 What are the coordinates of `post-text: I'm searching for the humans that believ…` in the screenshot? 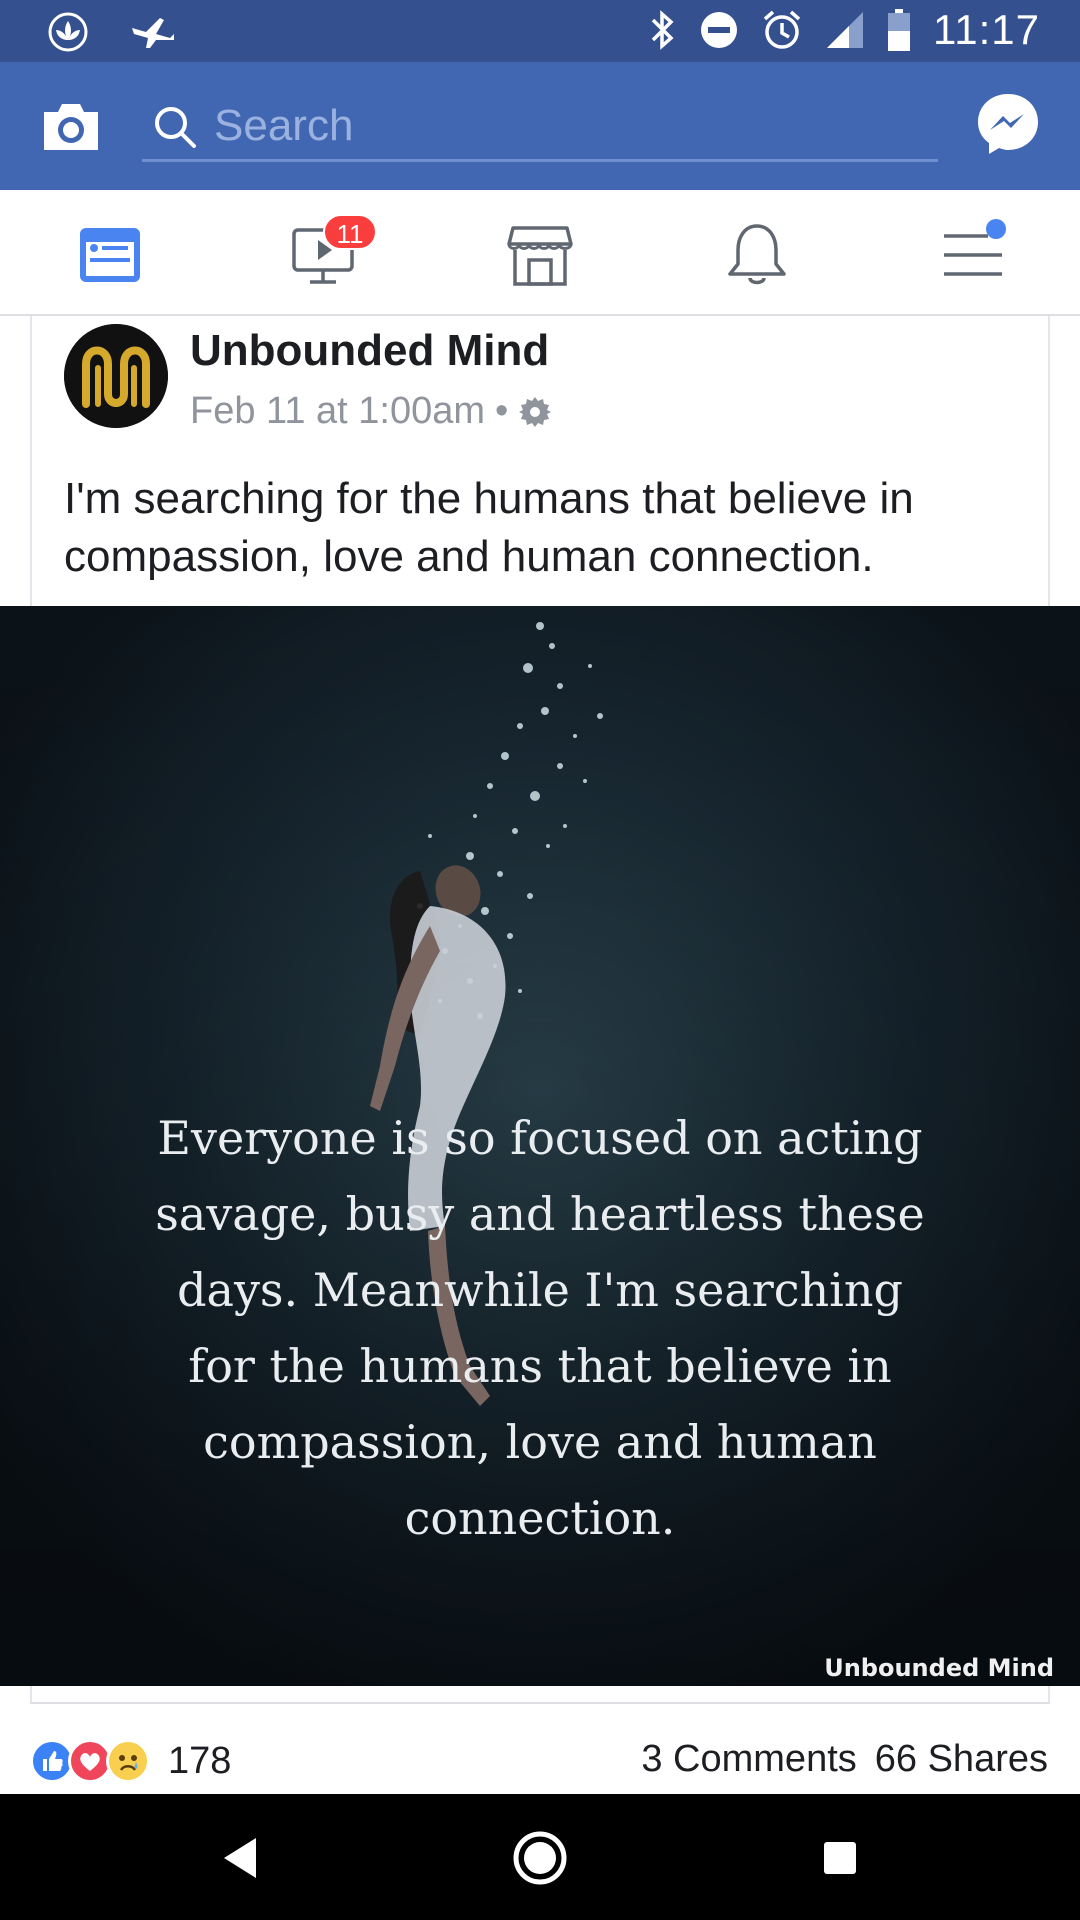 It's located at (489, 527).